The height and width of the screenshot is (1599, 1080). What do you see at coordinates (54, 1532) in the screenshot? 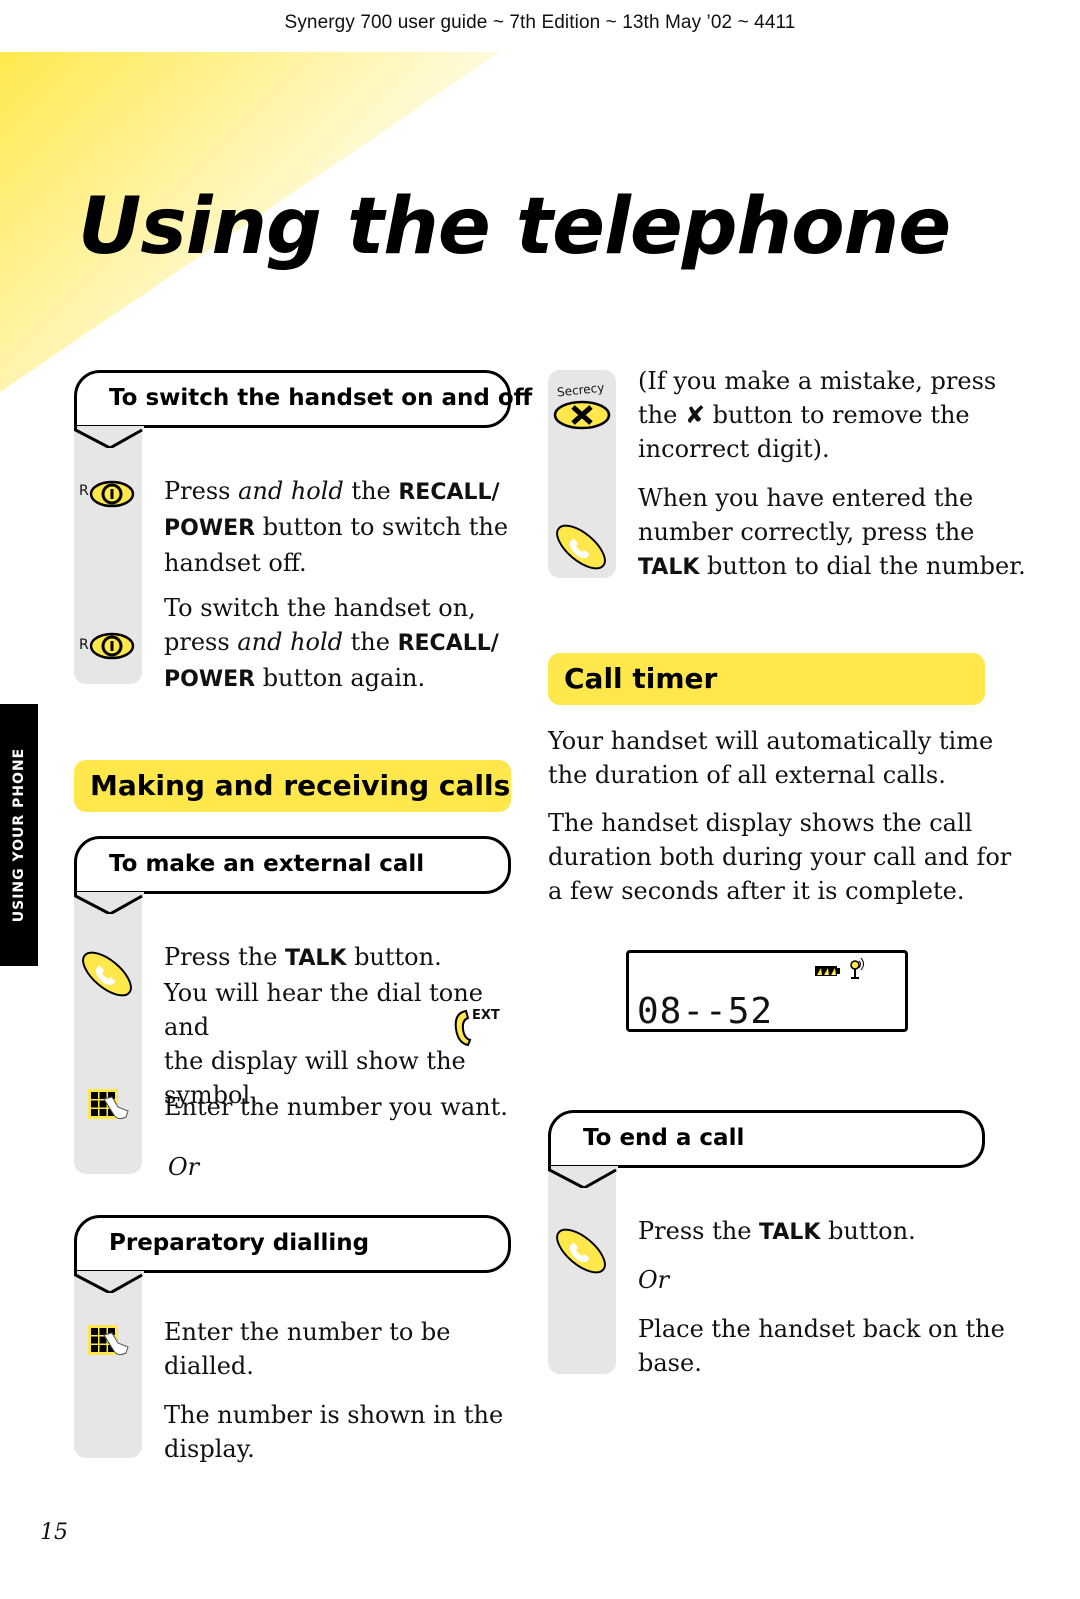
I see `page-number: 15` at bounding box center [54, 1532].